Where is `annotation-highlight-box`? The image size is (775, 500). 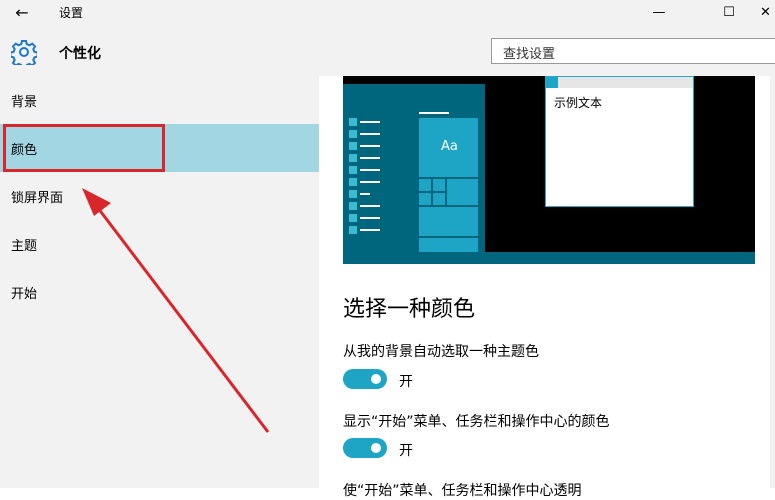 annotation-highlight-box is located at coordinates (84, 148).